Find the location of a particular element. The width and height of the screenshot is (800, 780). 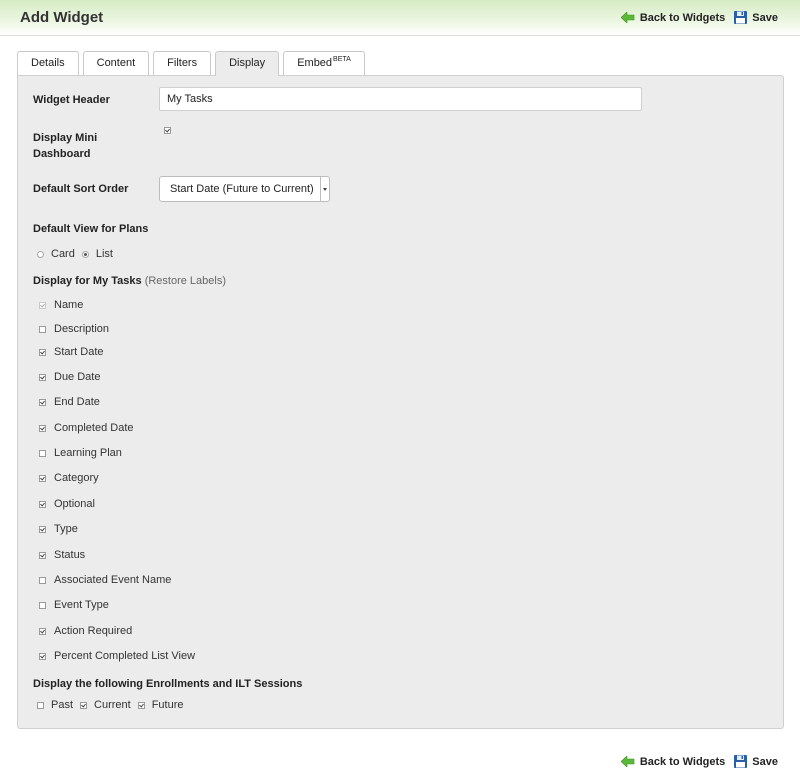

sort-order-select: Start Date (Future to Current) is located at coordinates (244, 189).